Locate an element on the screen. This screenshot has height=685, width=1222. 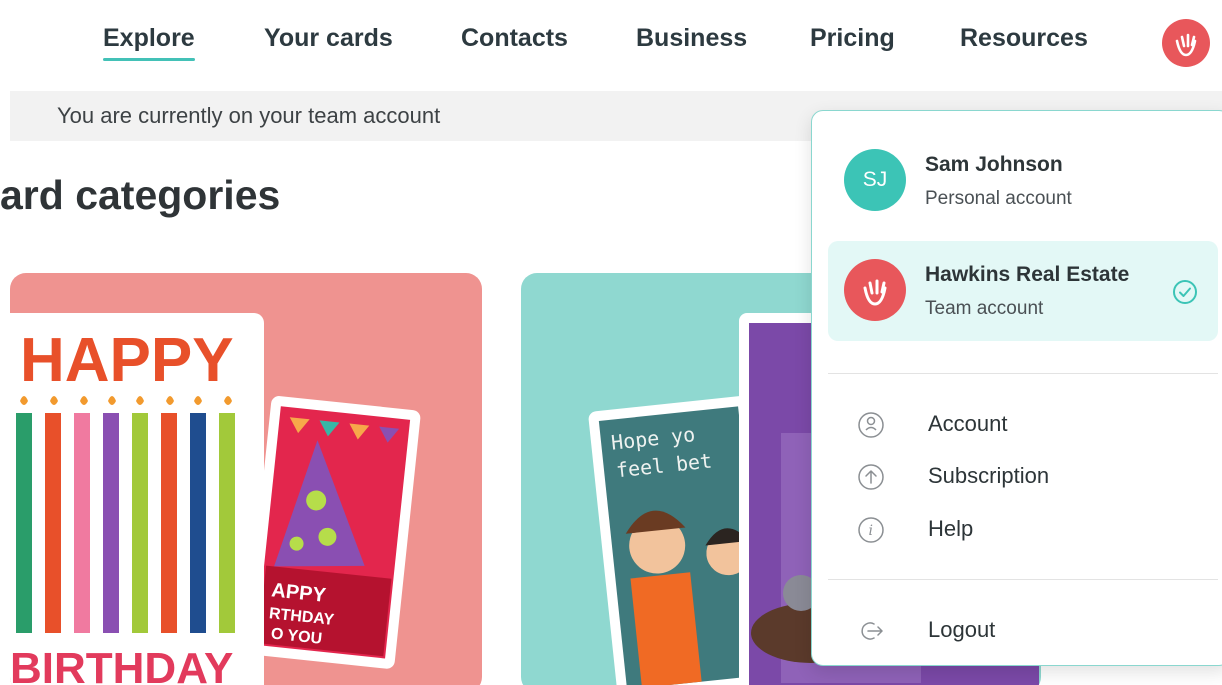
nav-explore: Explore is located at coordinates (149, 42).